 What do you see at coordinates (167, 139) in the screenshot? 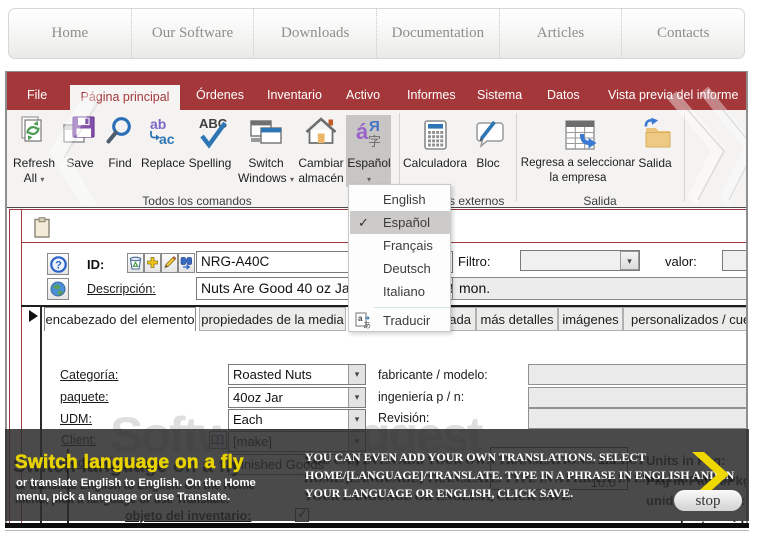
I see `svg-text: ac` at bounding box center [167, 139].